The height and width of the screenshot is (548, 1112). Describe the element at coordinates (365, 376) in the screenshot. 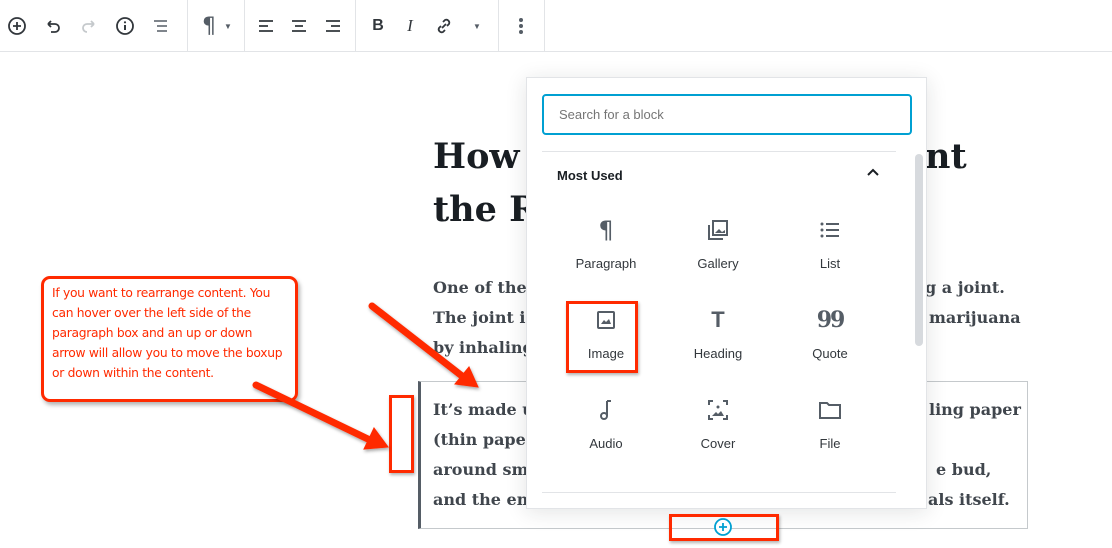

I see `annotation-arrows` at that location.